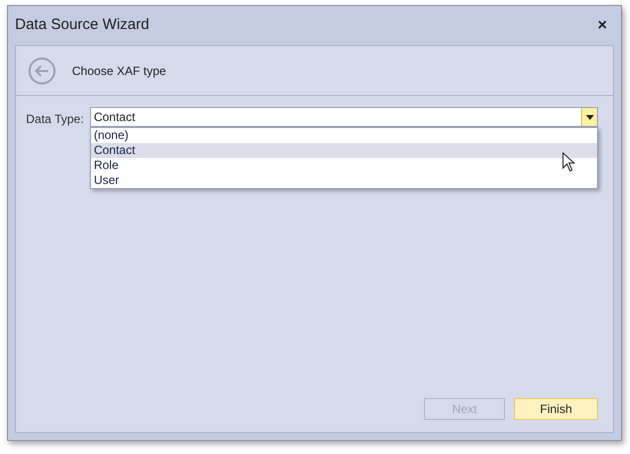  I want to click on field-label: Data Type:, so click(55, 119).